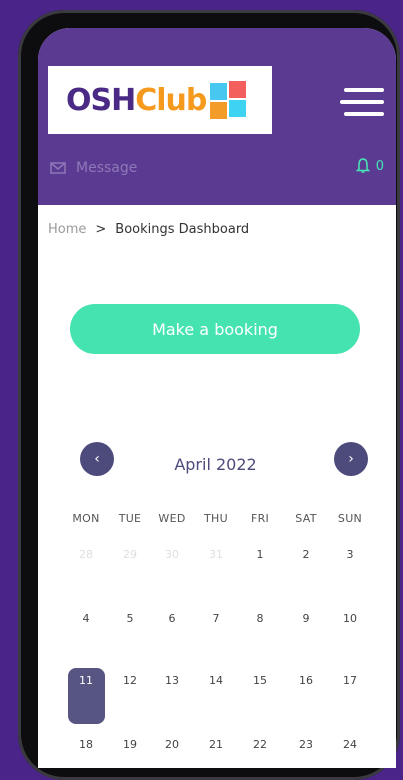  I want to click on calendar-day: 11, so click(86, 680).